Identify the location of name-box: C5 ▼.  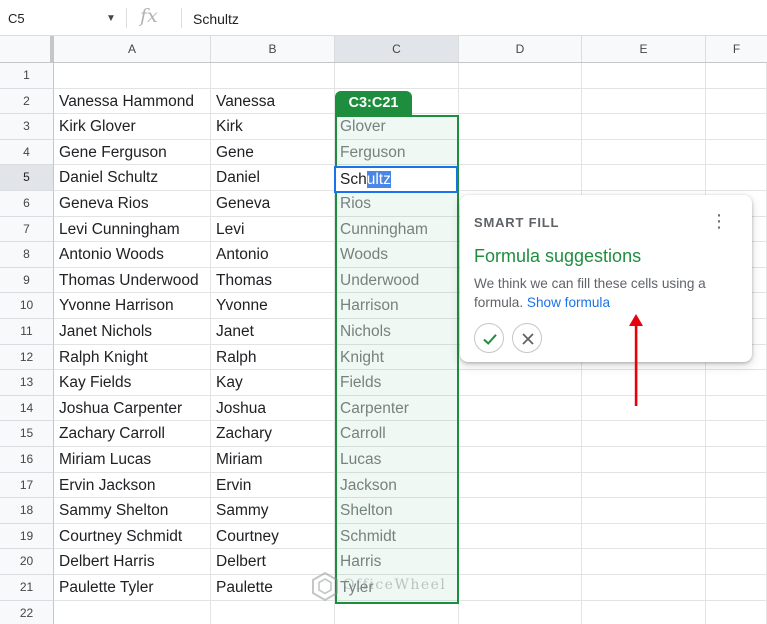
(63, 18).